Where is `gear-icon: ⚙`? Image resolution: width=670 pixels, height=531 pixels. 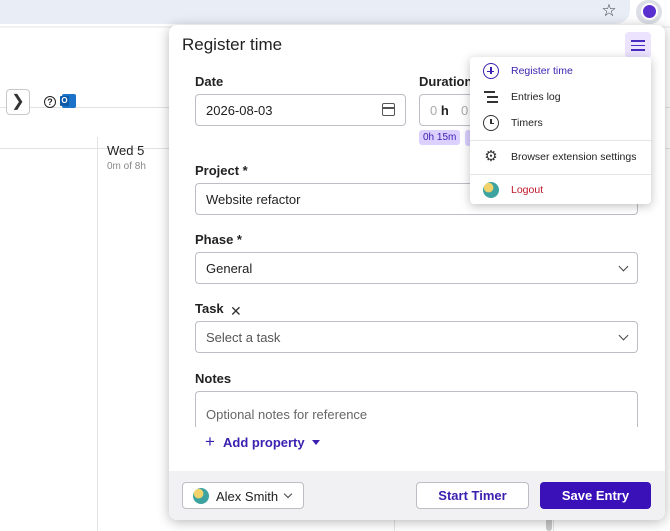 gear-icon: ⚙ is located at coordinates (491, 156).